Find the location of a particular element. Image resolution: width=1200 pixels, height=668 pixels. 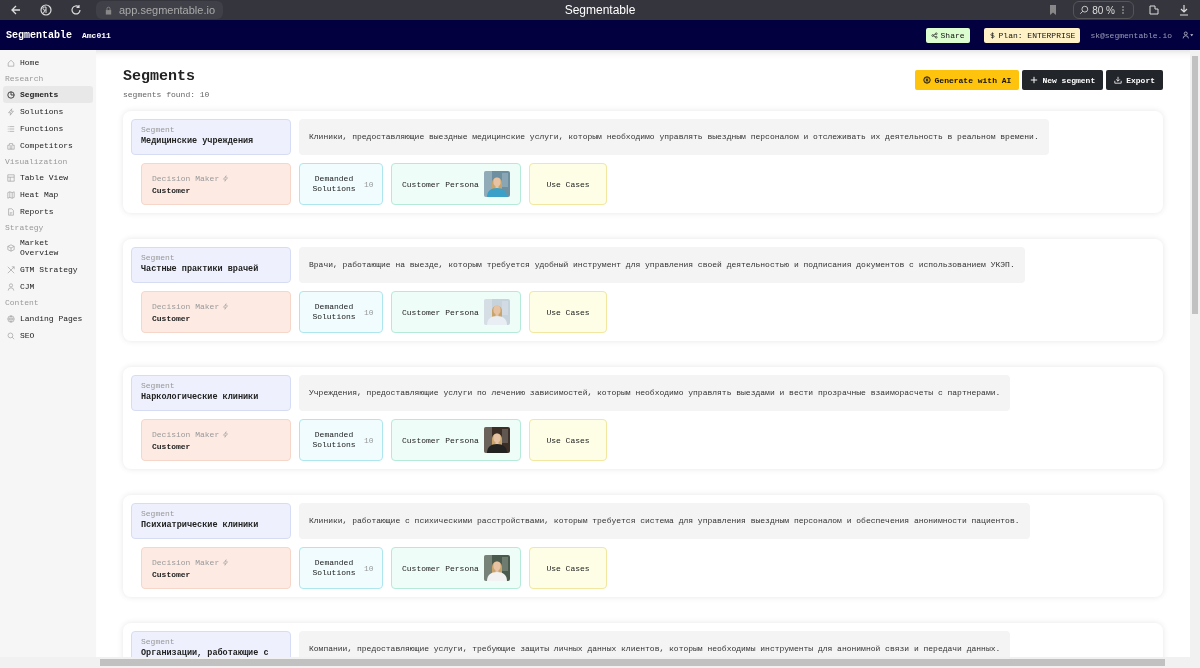

zoom-icon is located at coordinates (1084, 10).